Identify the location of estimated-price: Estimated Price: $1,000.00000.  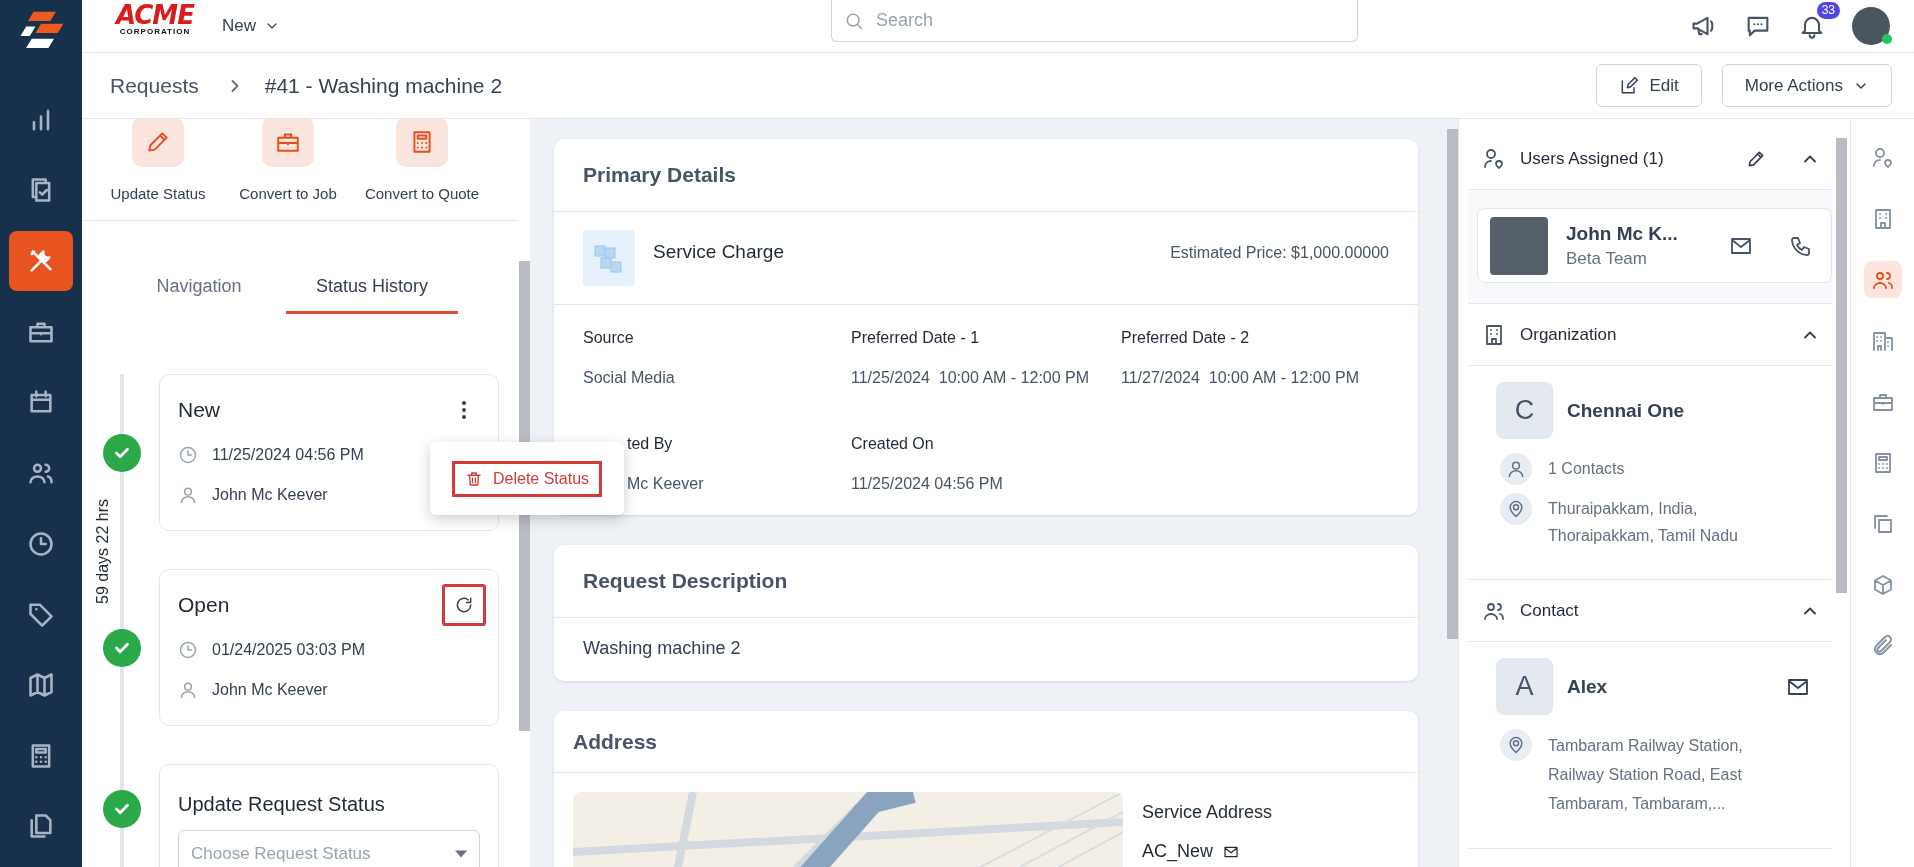
(1279, 253).